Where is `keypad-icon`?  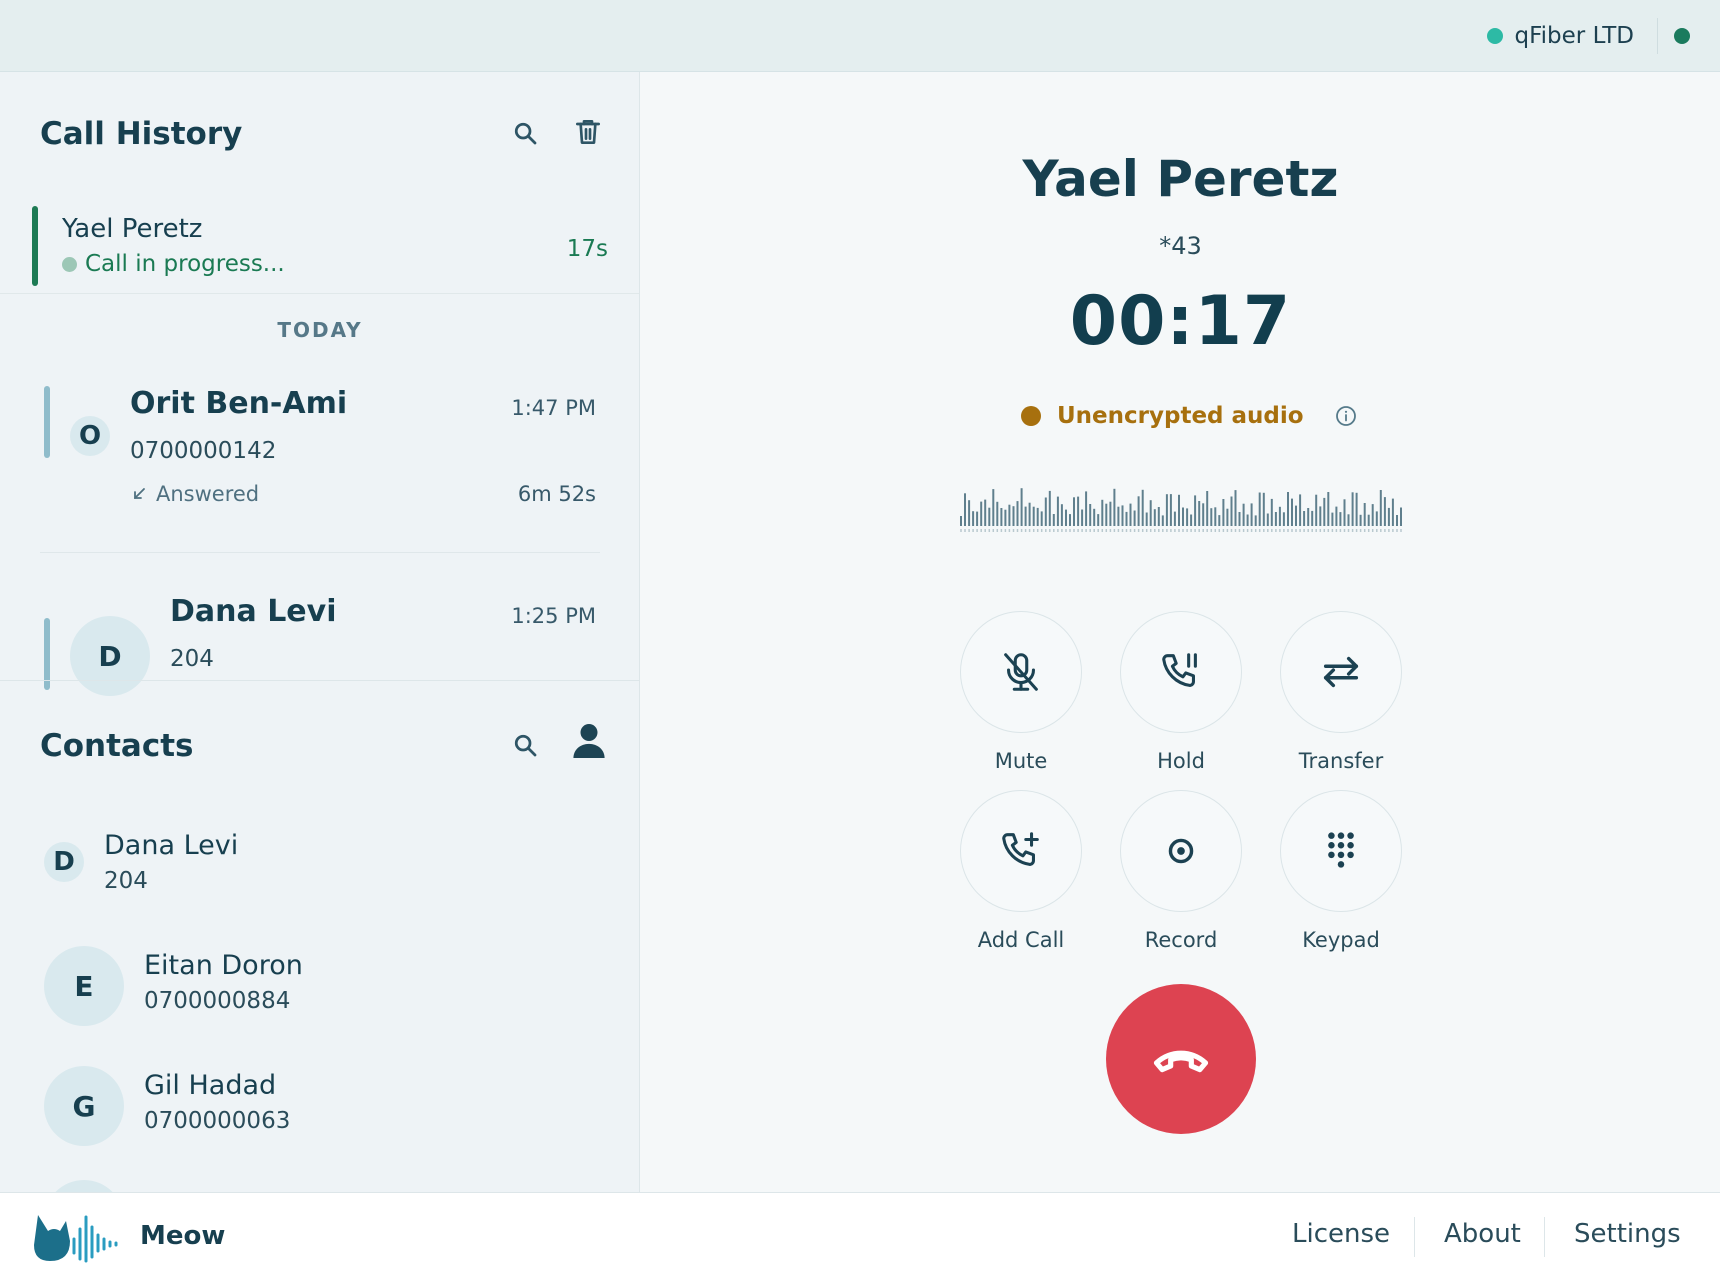
keypad-icon is located at coordinates (1341, 850).